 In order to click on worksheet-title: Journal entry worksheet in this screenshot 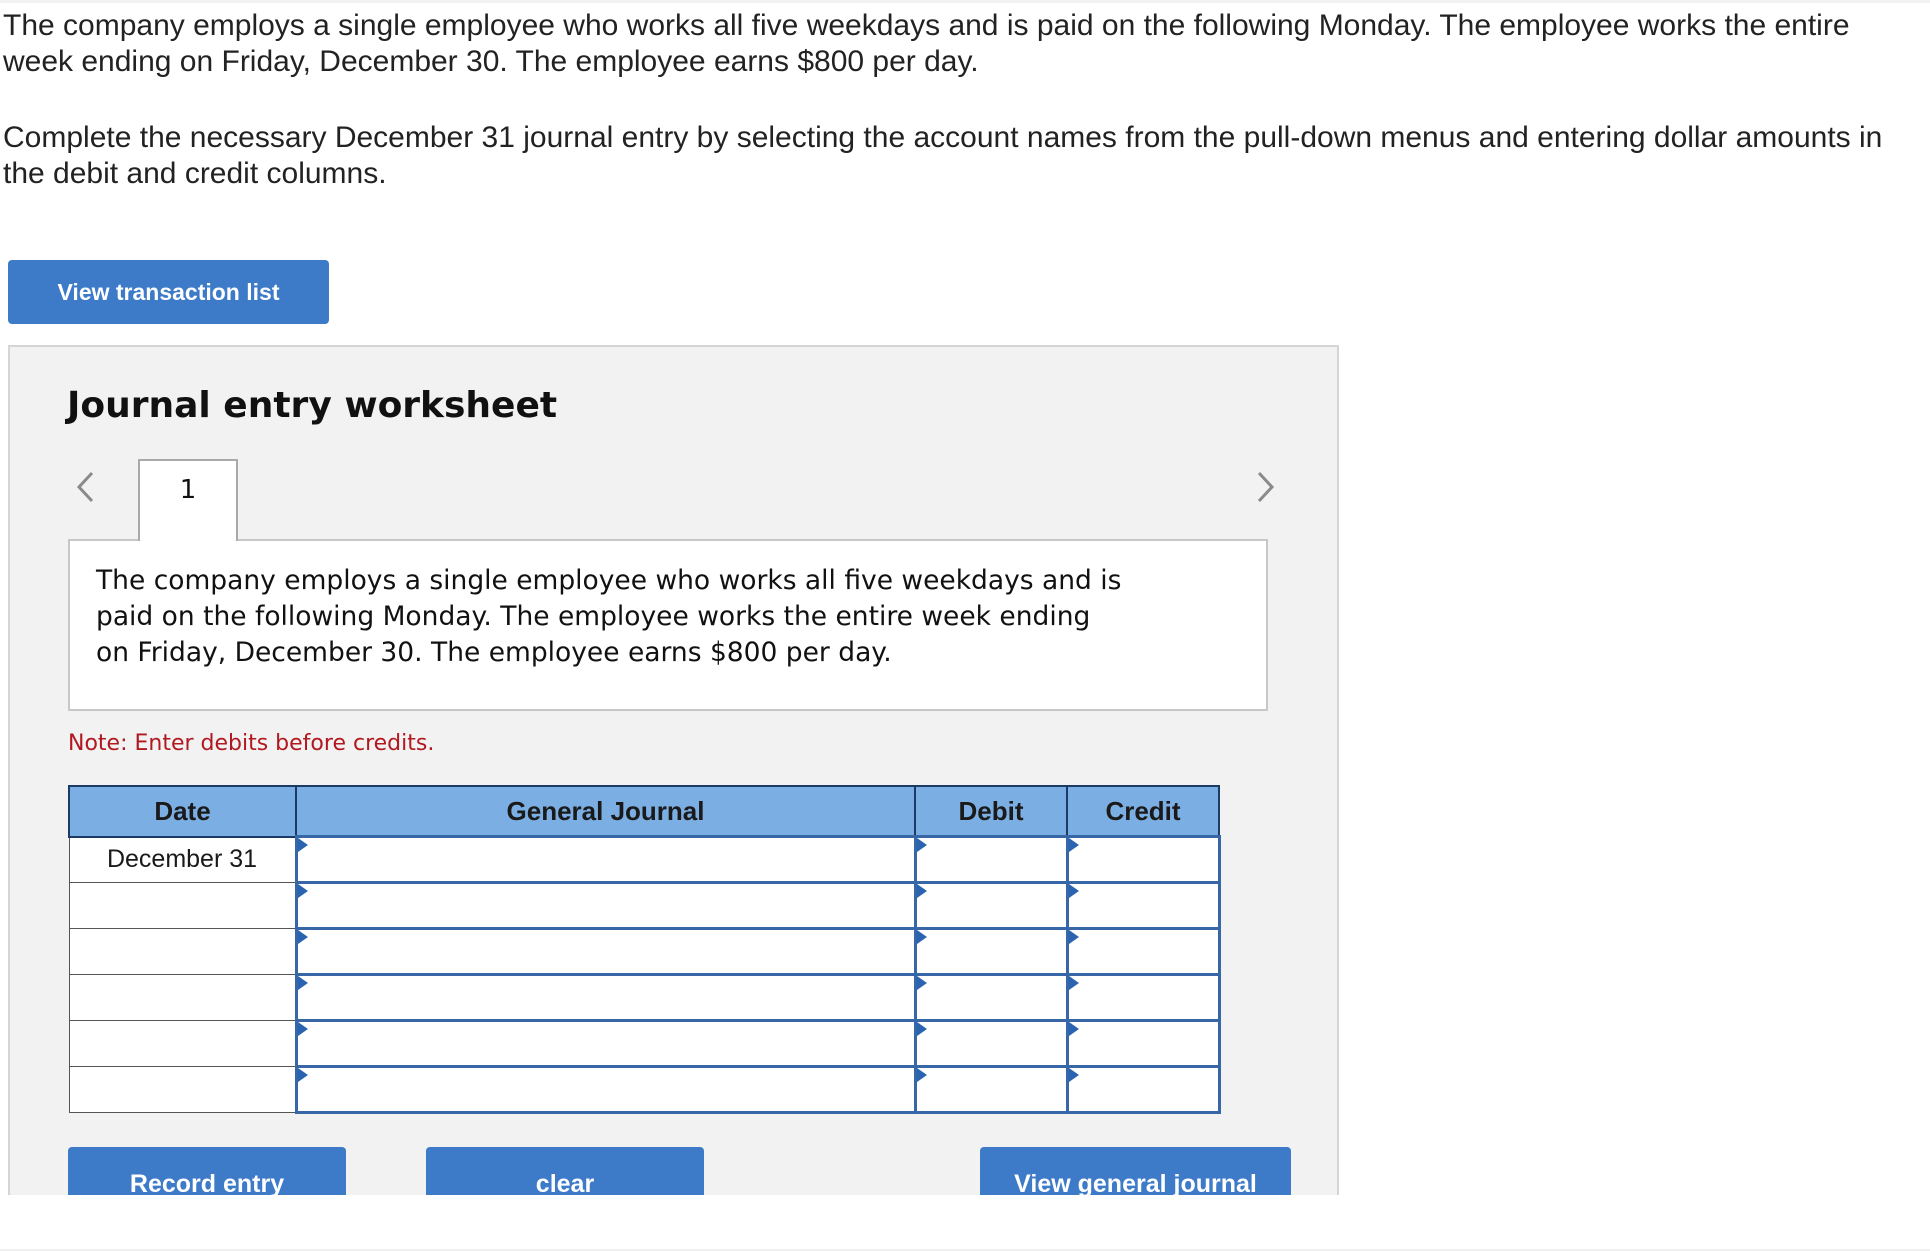, I will do `click(312, 405)`.